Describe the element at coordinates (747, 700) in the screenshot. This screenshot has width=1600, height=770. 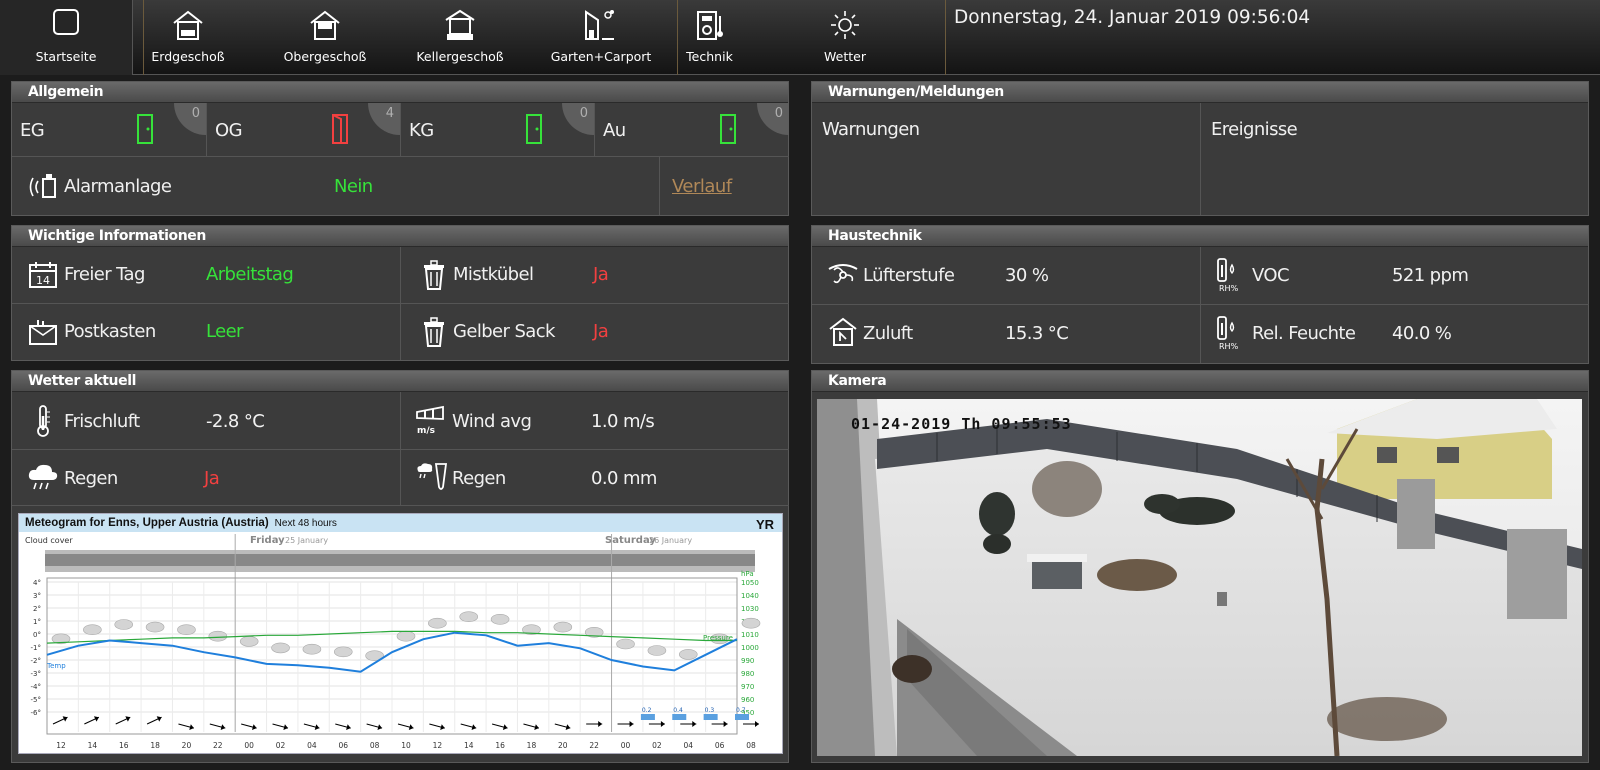
I see `pressure-tick-label: 960` at that location.